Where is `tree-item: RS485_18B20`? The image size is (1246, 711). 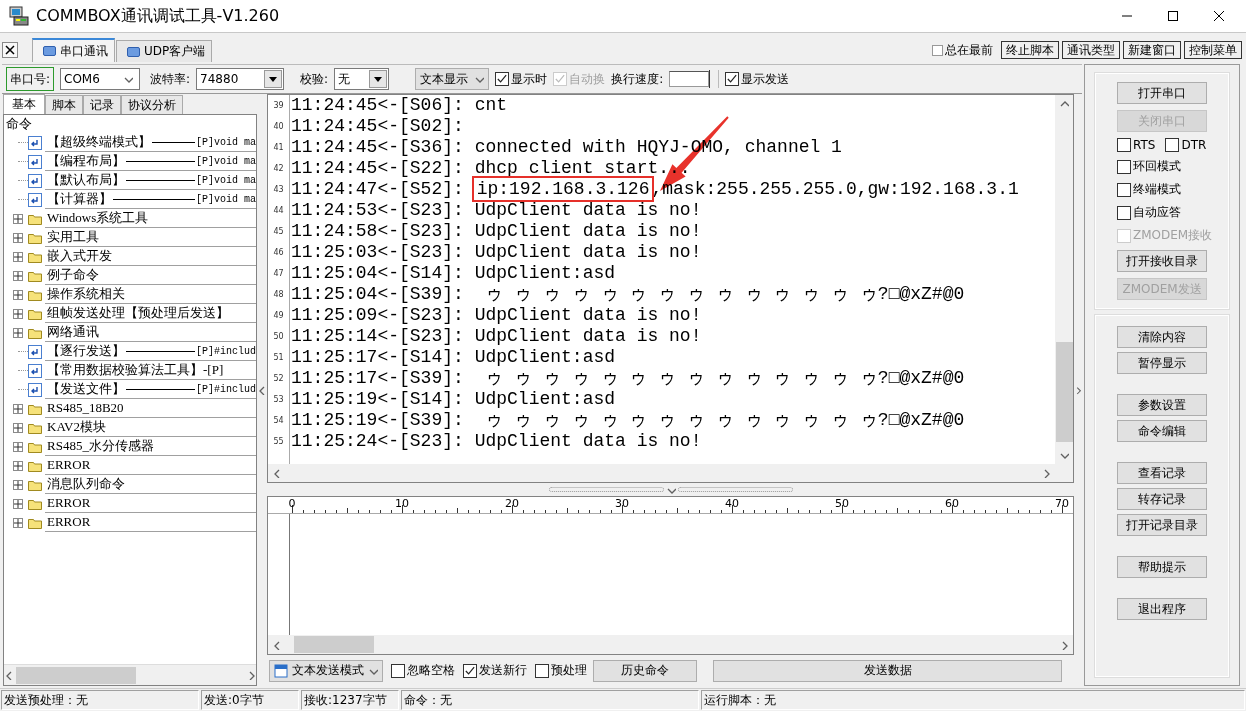 tree-item: RS485_18B20 is located at coordinates (85, 408).